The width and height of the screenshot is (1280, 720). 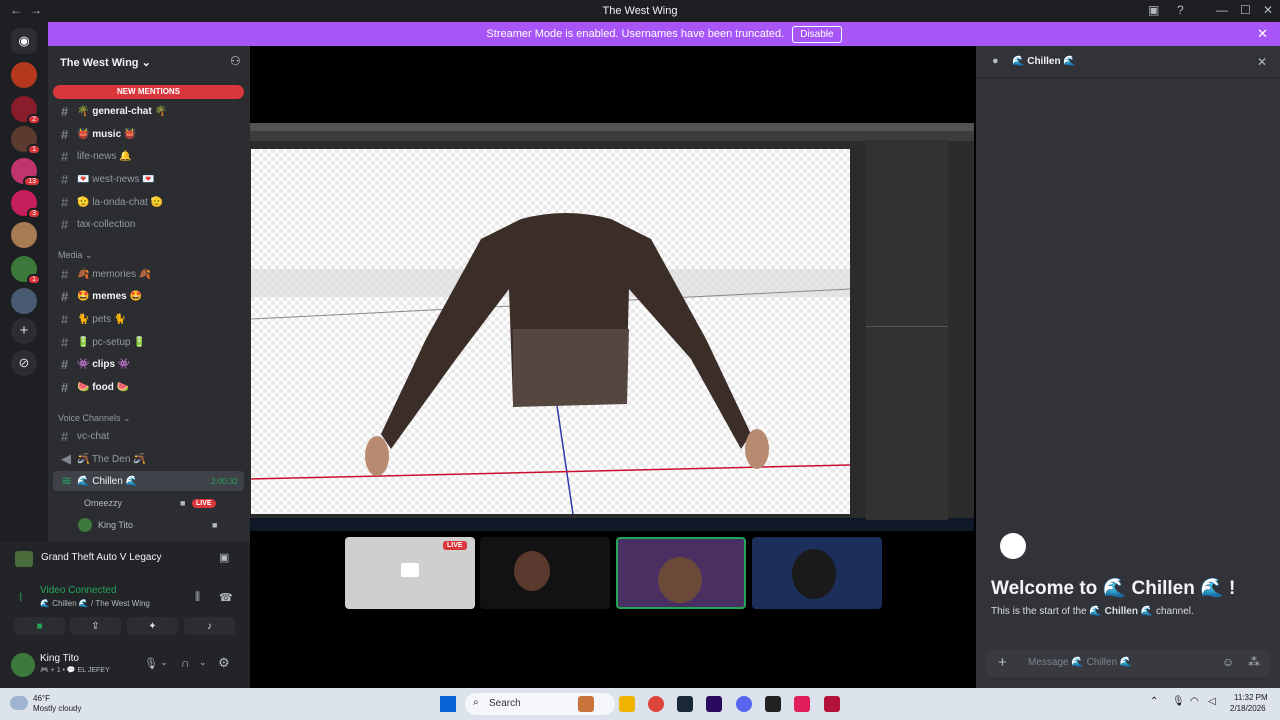 What do you see at coordinates (235, 61) in the screenshot?
I see `invite-icon: ⚇` at bounding box center [235, 61].